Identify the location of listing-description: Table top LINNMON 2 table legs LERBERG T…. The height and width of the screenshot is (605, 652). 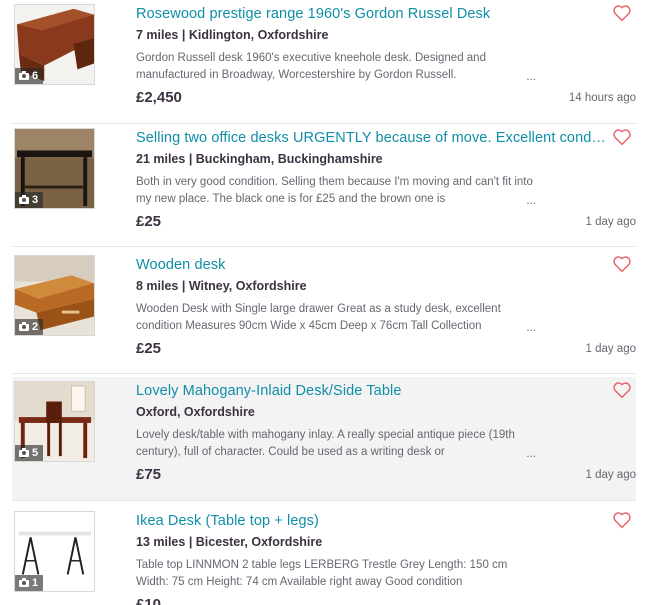
(322, 573).